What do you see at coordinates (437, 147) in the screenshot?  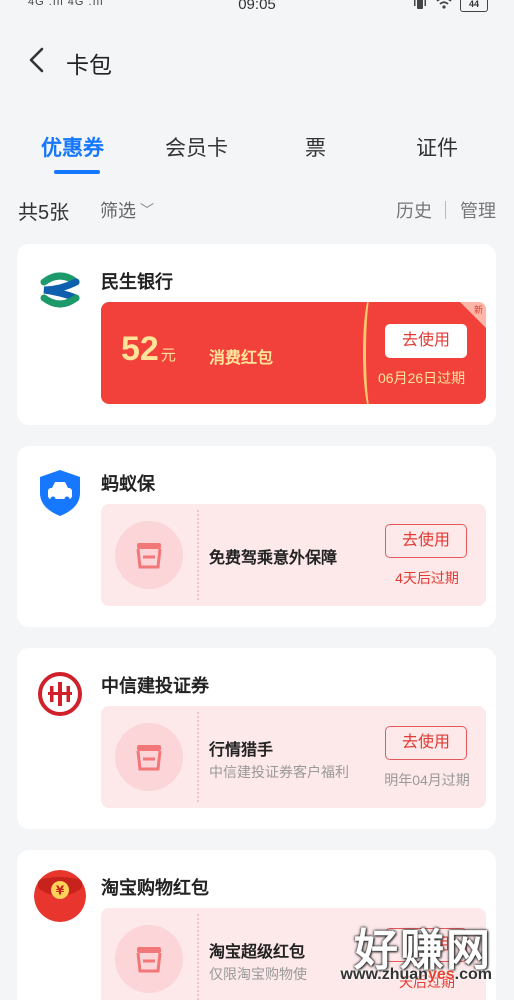 I see `tab-documents: 证件` at bounding box center [437, 147].